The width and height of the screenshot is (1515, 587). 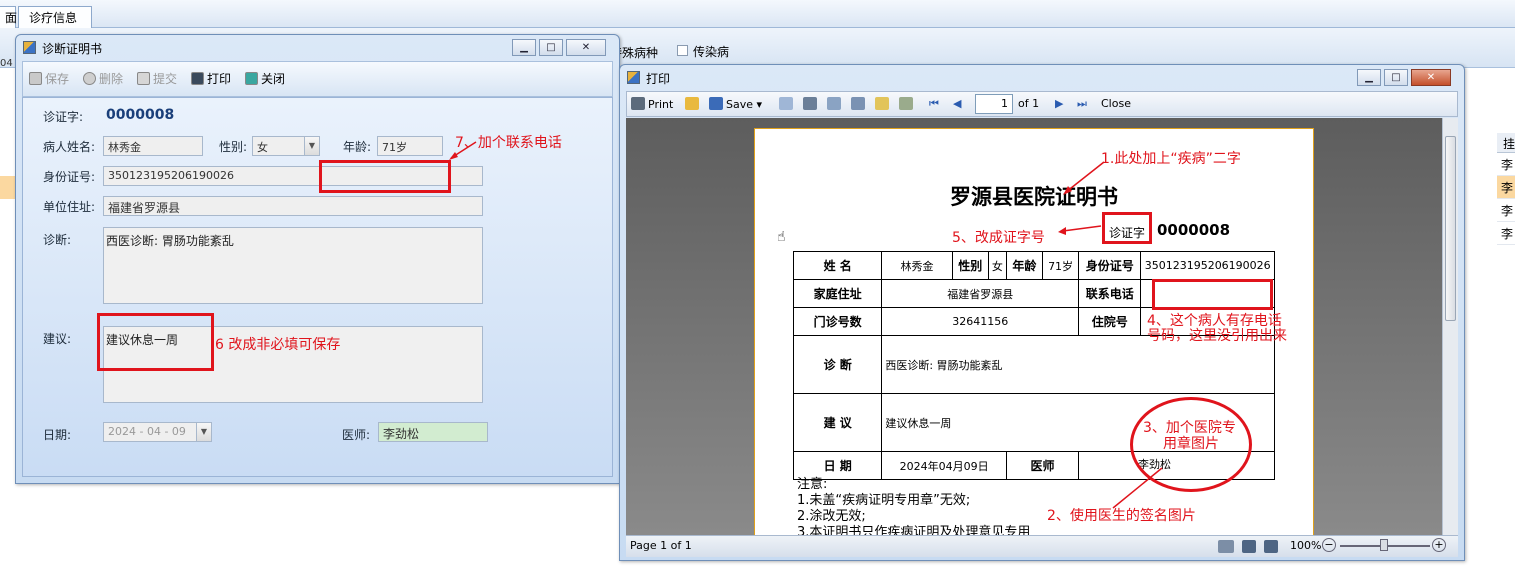 I want to click on zoom-level: 100%, so click(x=1306, y=545).